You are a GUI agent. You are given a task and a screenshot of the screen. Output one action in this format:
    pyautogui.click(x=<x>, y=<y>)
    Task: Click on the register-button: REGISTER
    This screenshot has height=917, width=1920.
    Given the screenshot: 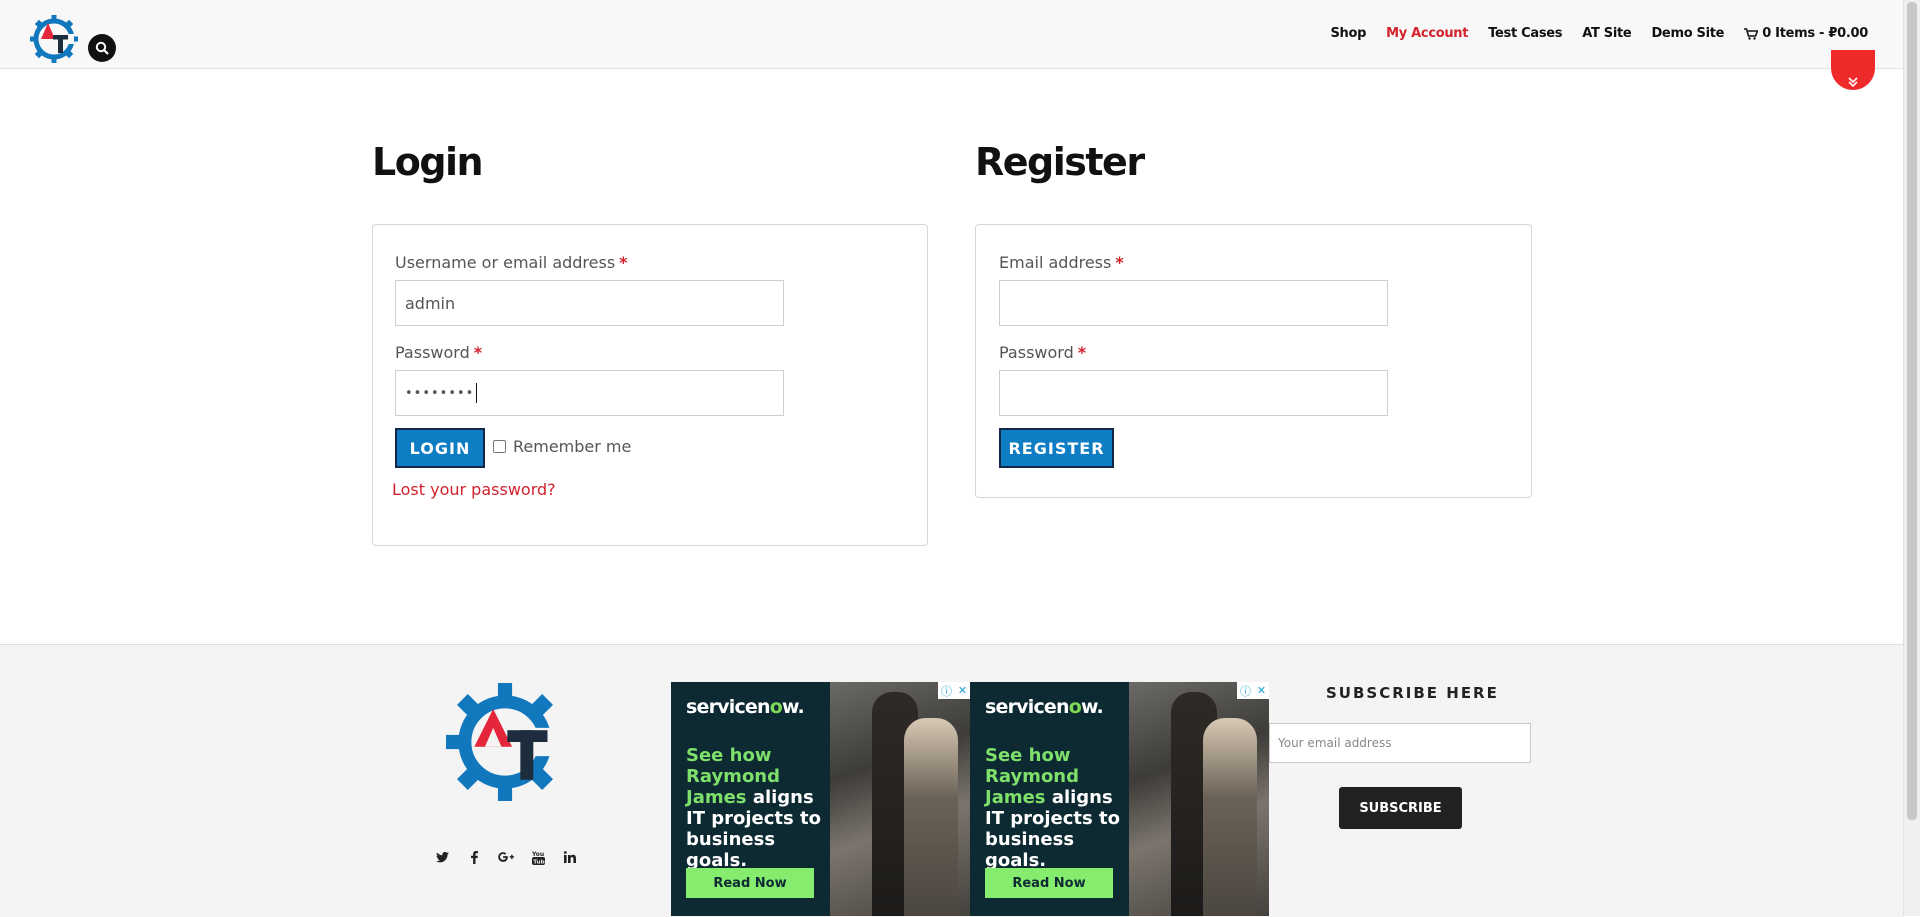 What is the action you would take?
    pyautogui.click(x=1056, y=448)
    